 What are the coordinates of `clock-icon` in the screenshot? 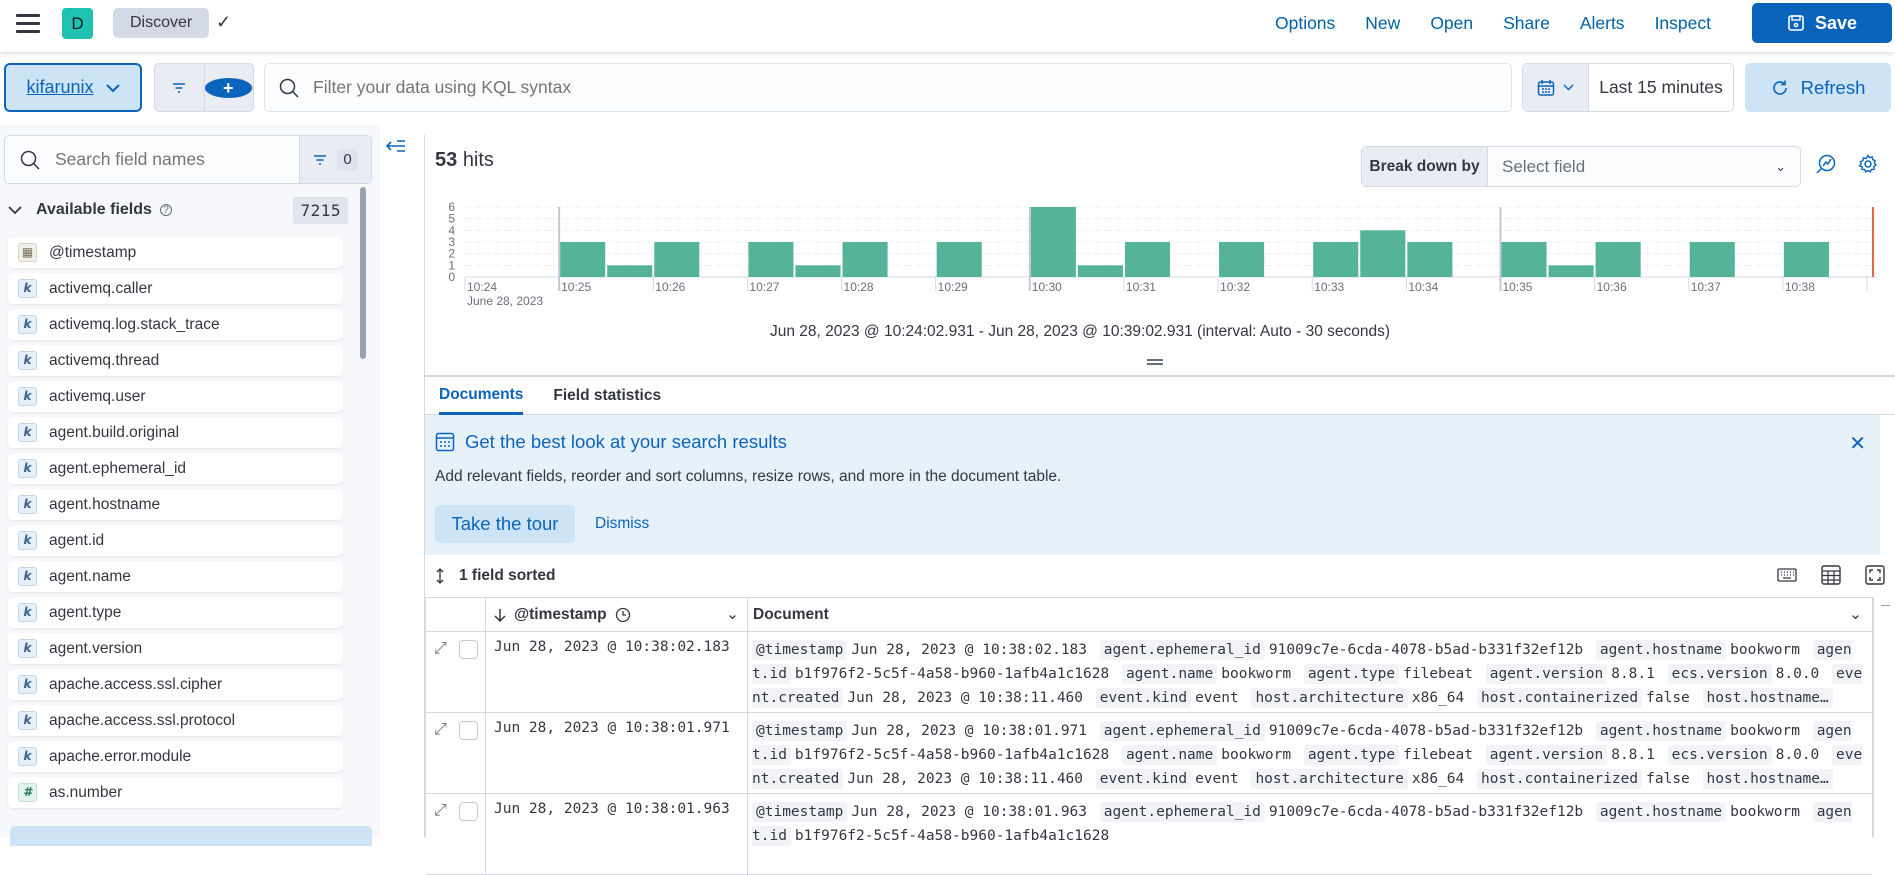 It's located at (622, 614).